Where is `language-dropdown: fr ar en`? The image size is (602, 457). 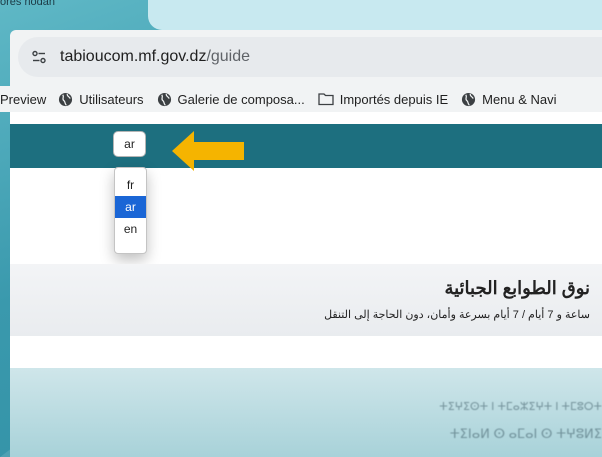 language-dropdown: fr ar en is located at coordinates (130, 210).